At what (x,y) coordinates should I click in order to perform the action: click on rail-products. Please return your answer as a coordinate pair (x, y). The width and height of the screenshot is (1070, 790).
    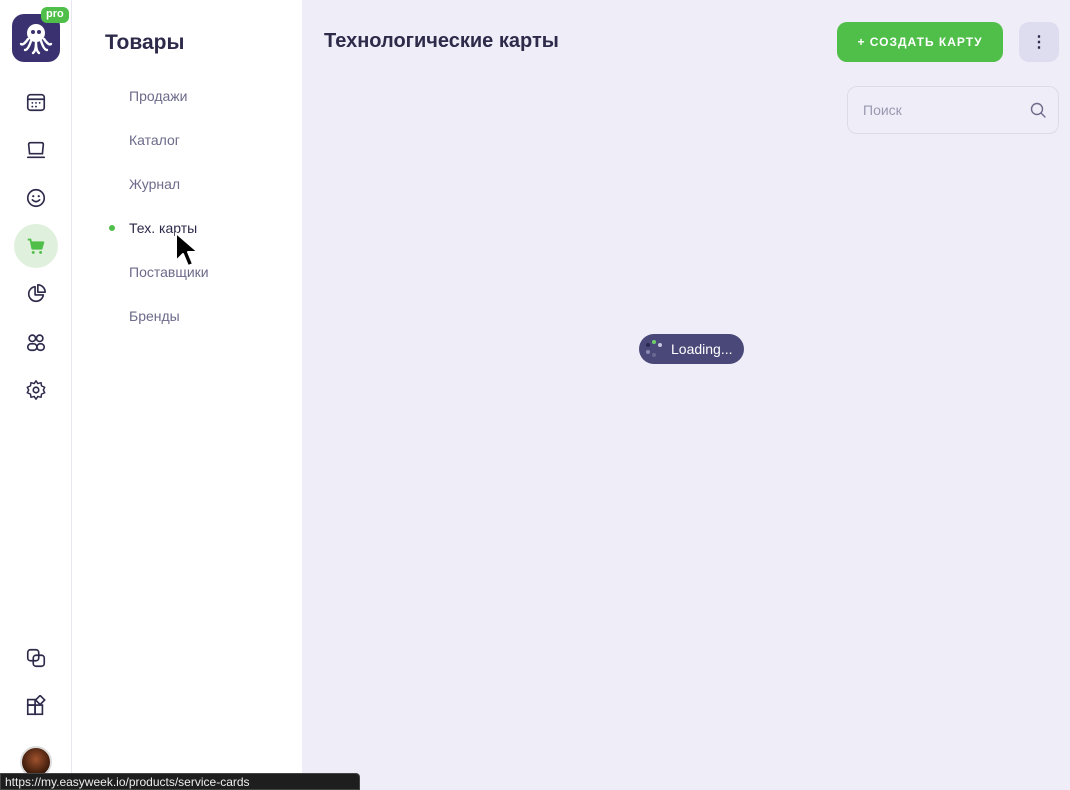
    Looking at the image, I should click on (36, 246).